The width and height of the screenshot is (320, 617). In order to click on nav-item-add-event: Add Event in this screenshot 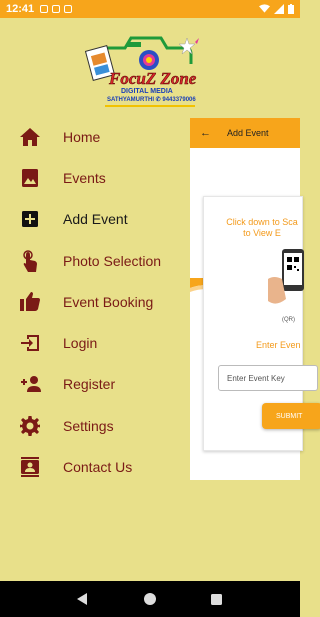, I will do `click(95, 219)`.